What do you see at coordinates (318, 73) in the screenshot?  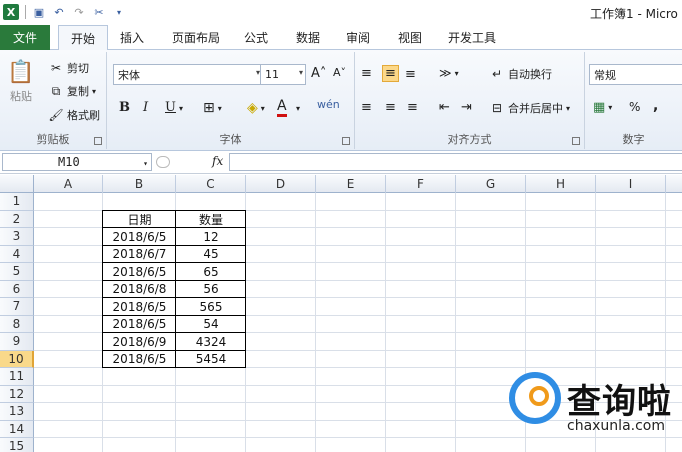 I see `grow-font-button: A˄` at bounding box center [318, 73].